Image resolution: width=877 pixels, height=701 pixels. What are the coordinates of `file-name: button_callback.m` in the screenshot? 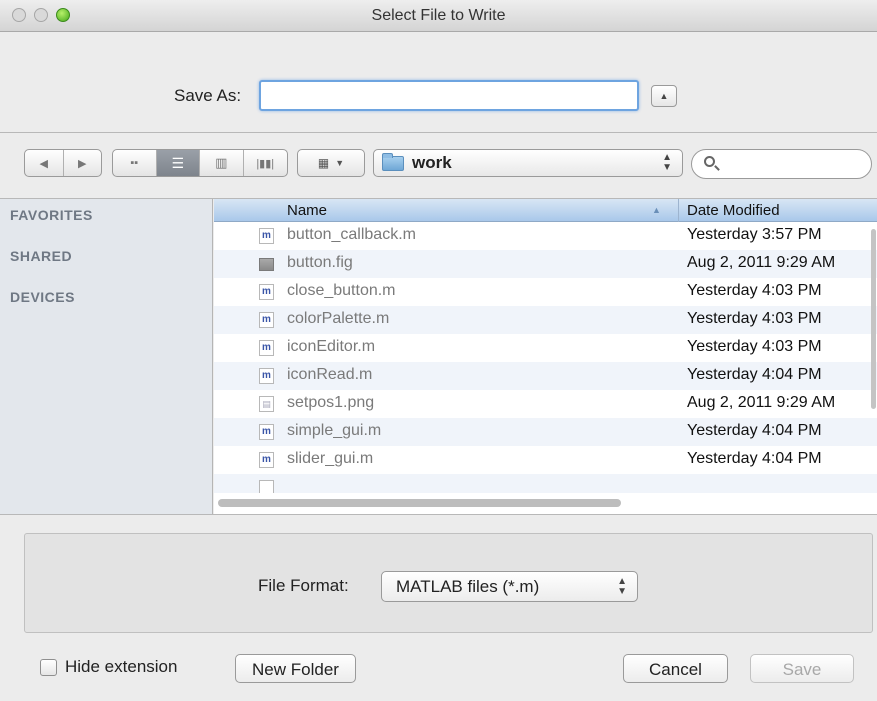 It's located at (351, 234).